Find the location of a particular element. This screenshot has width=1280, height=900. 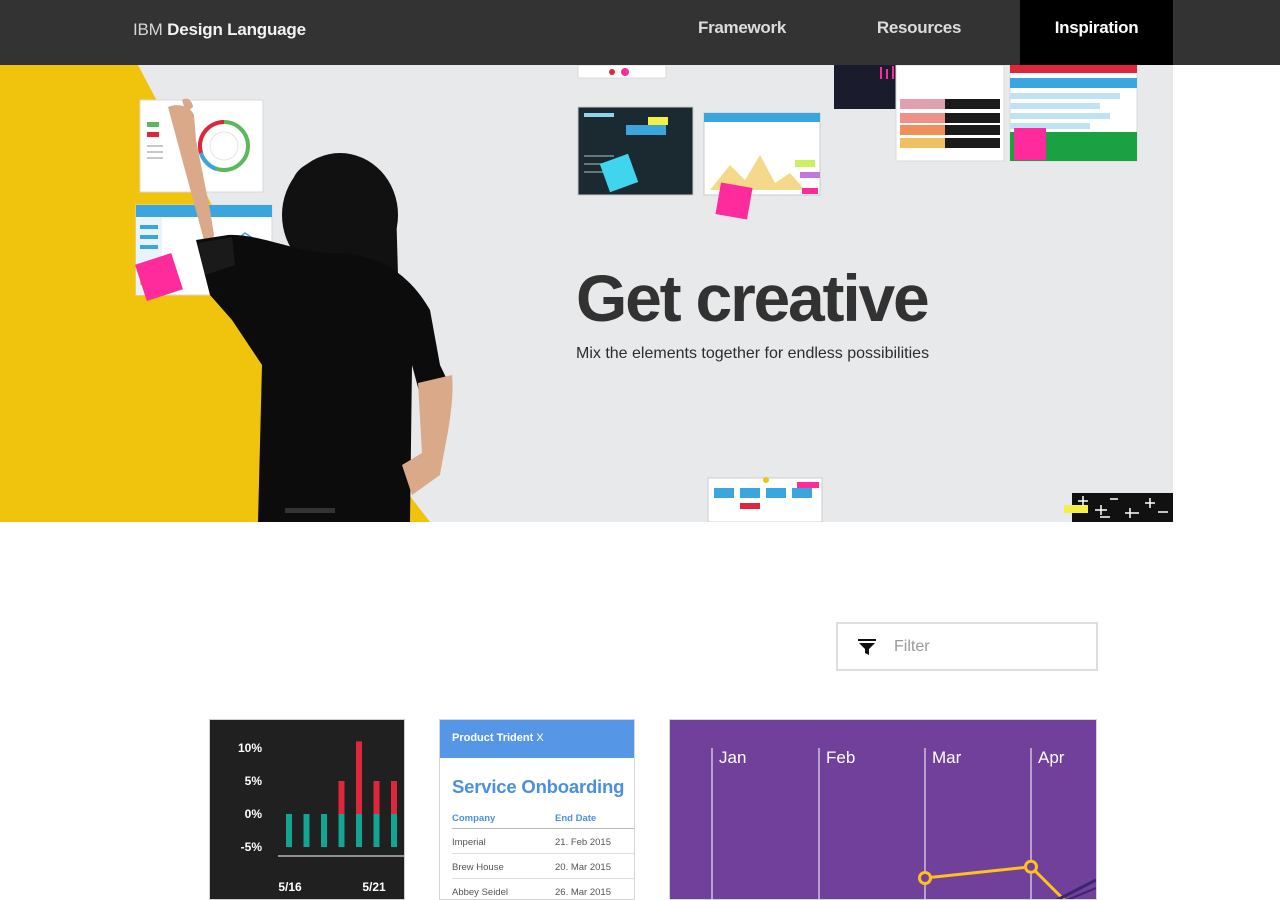

month-label: Feb is located at coordinates (840, 757).